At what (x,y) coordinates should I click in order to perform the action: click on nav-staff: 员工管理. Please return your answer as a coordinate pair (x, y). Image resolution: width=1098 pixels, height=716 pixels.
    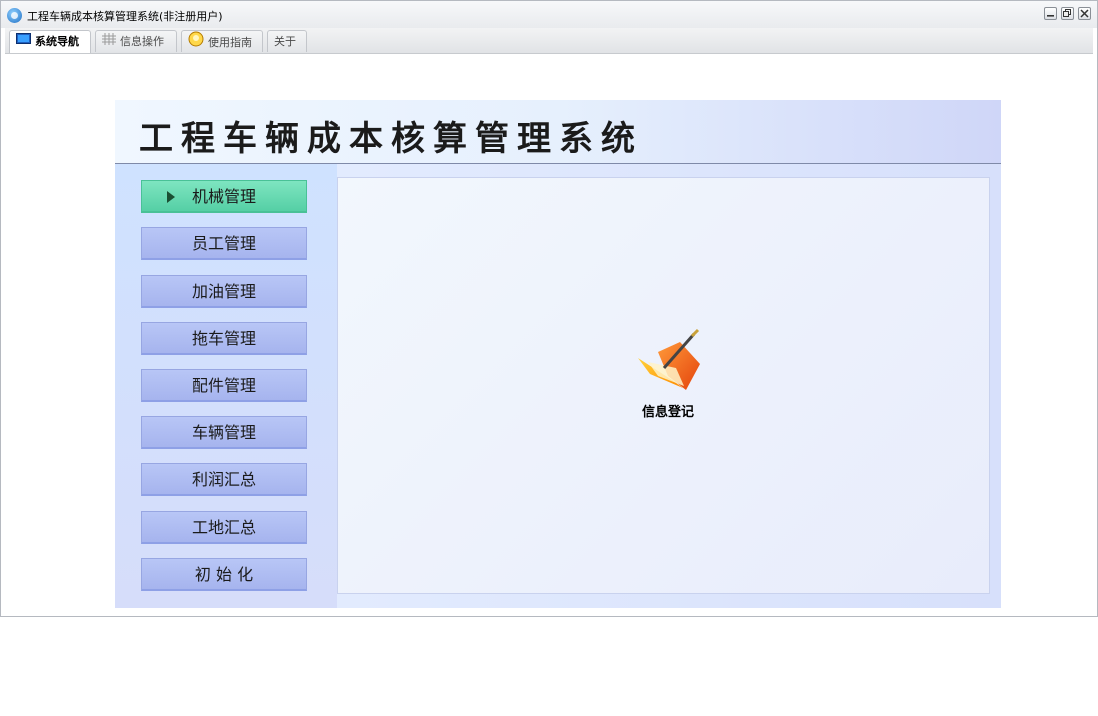
    Looking at the image, I should click on (224, 243).